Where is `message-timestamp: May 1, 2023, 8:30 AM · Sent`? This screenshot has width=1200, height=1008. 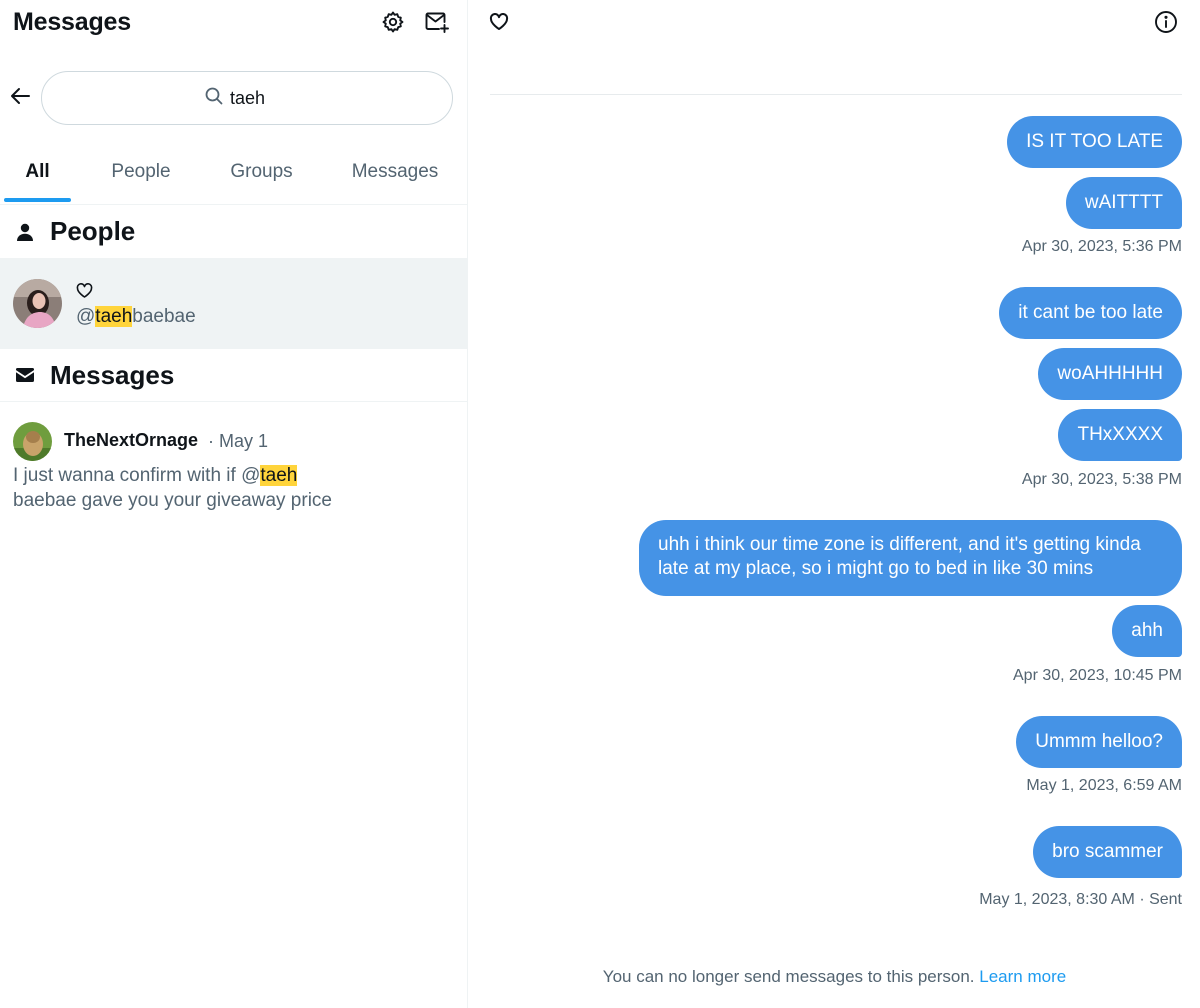 message-timestamp: May 1, 2023, 8:30 AM · Sent is located at coordinates (1080, 899).